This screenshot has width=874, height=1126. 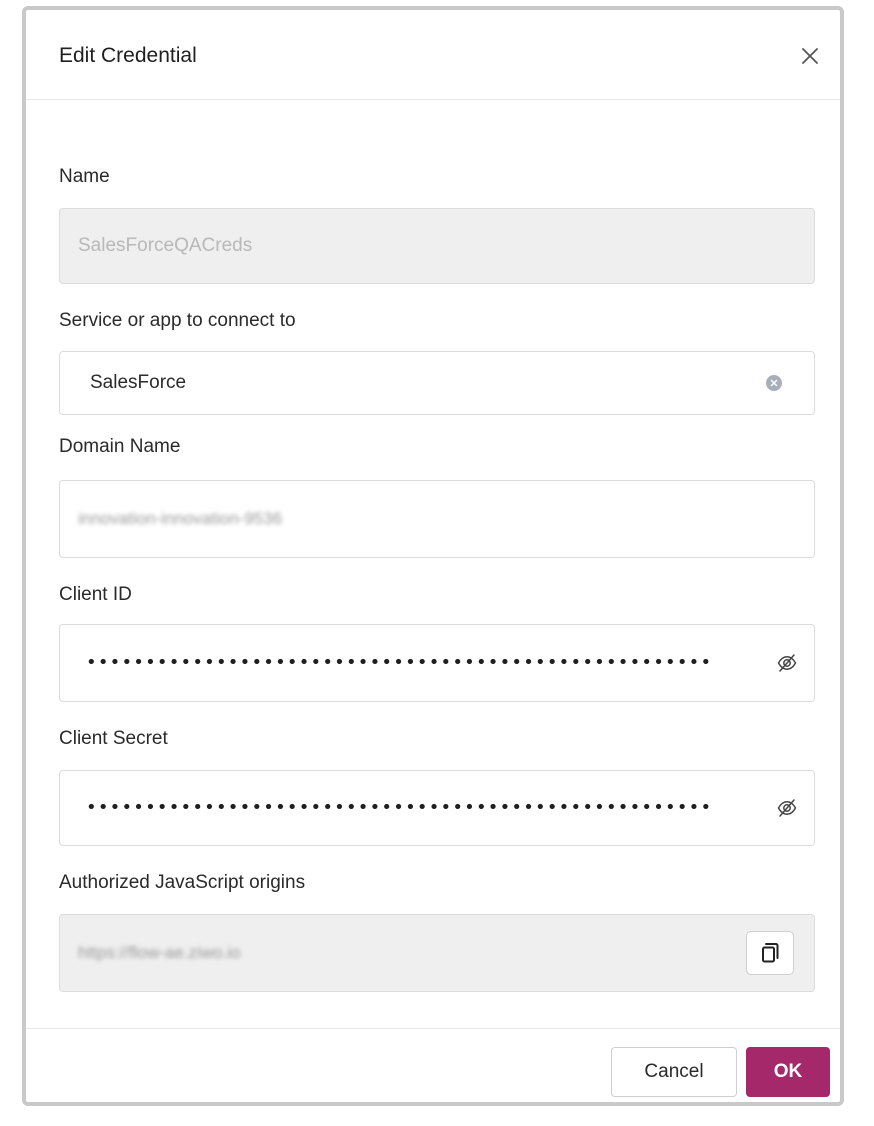 What do you see at coordinates (120, 446) in the screenshot?
I see `domain-label: Domain Name` at bounding box center [120, 446].